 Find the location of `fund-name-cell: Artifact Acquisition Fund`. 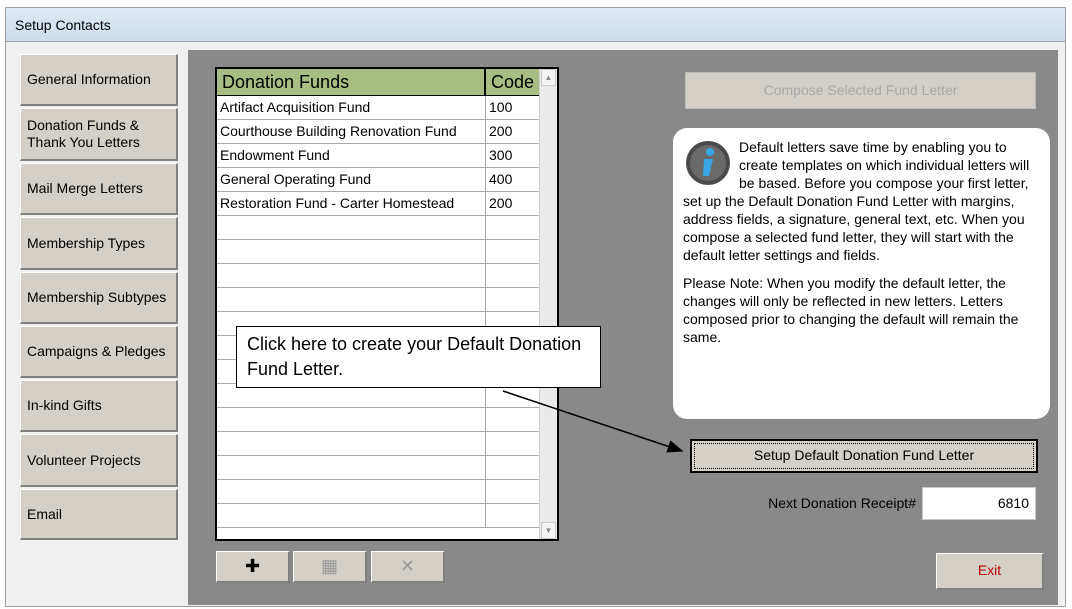

fund-name-cell: Artifact Acquisition Fund is located at coordinates (295, 107).